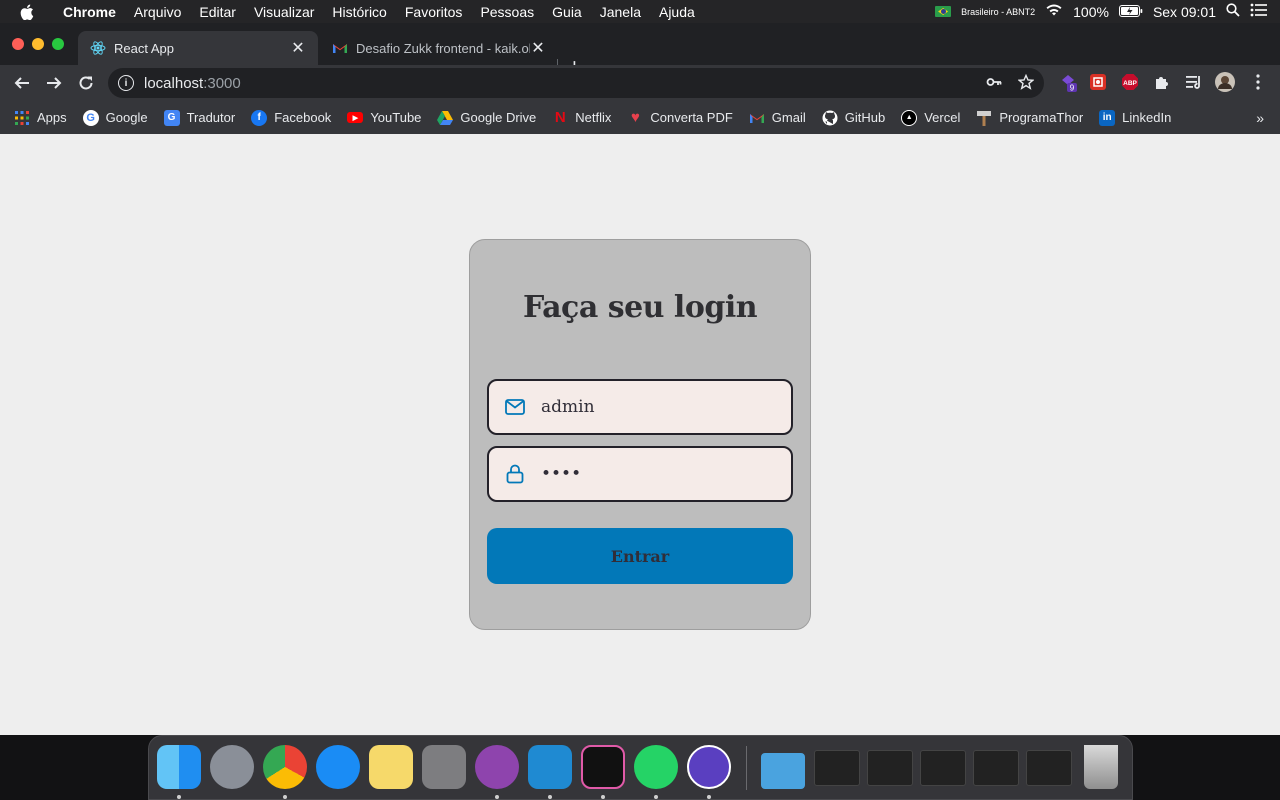 This screenshot has height=800, width=1280. I want to click on extensions-puzzle-icon, so click(1162, 82).